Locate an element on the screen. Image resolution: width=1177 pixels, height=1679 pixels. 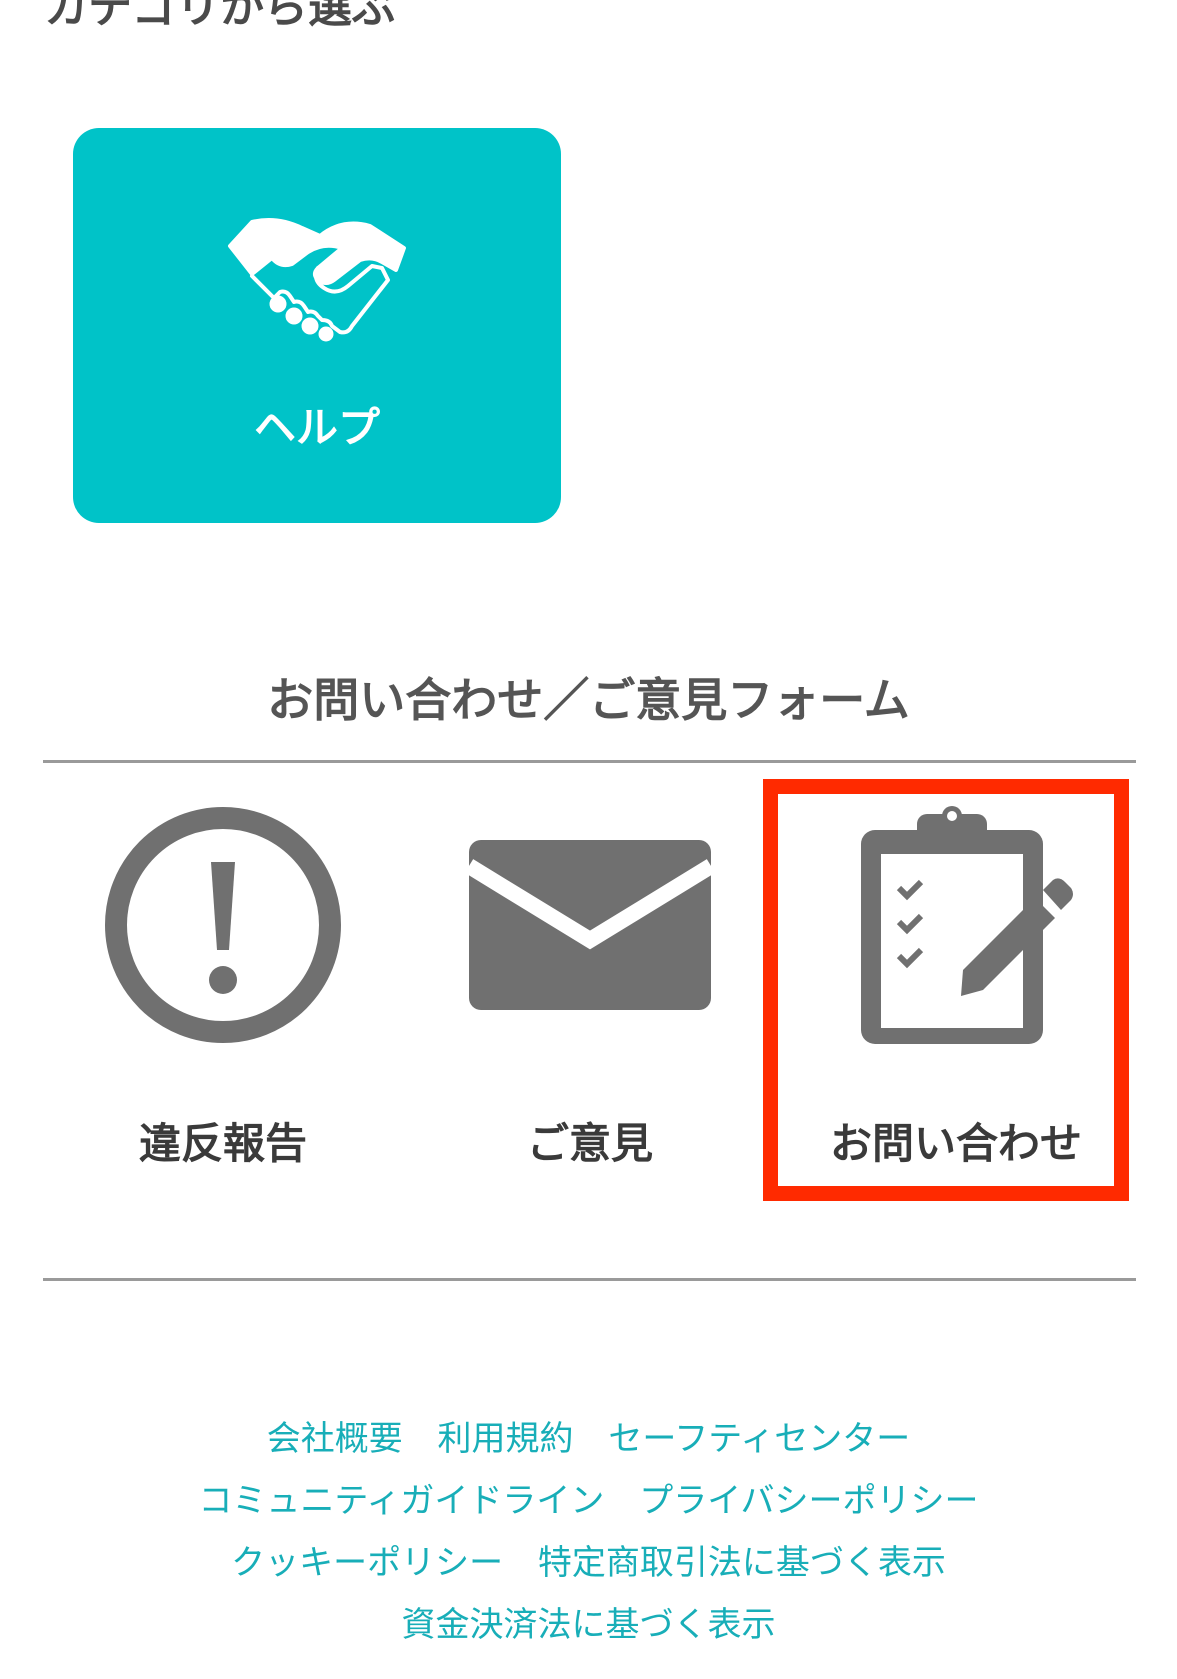
footer-link-payment-services: 資金決済法に基づく表示 is located at coordinates (589, 1625).